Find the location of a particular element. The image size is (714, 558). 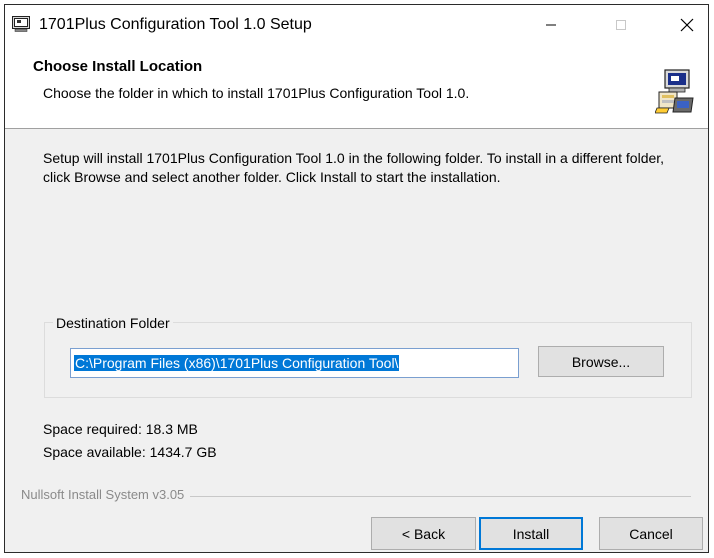

destination-folder-label: Destination Folder is located at coordinates (113, 323).